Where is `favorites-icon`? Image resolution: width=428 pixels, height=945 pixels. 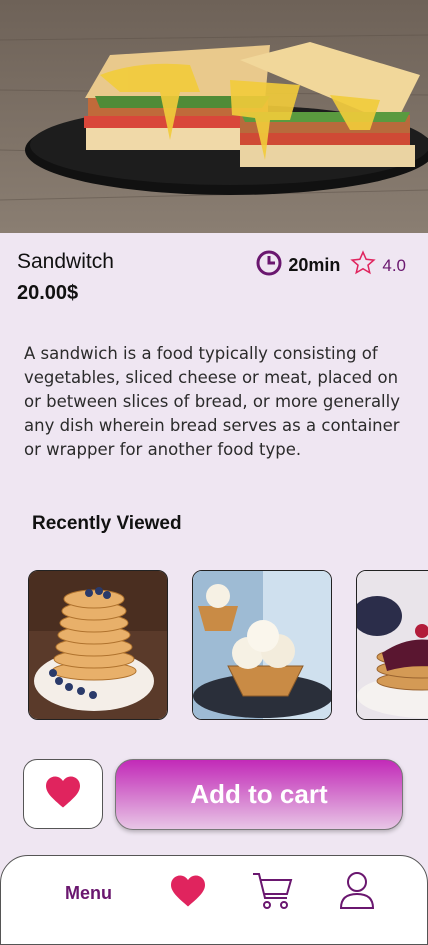
favorites-icon is located at coordinates (188, 893).